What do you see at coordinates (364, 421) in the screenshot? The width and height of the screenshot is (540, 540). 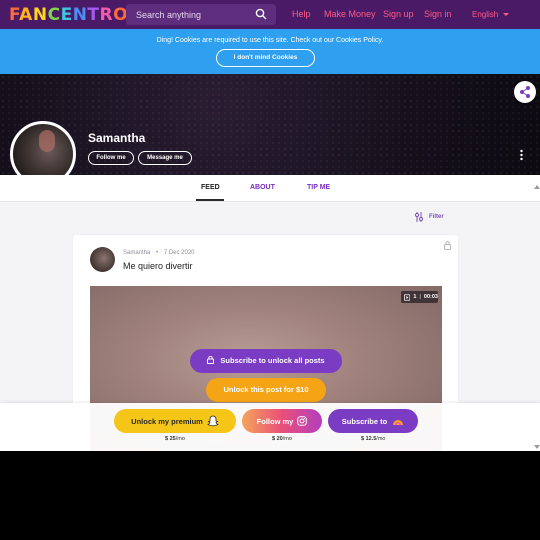 I see `subscribe-label: Subscribe to` at bounding box center [364, 421].